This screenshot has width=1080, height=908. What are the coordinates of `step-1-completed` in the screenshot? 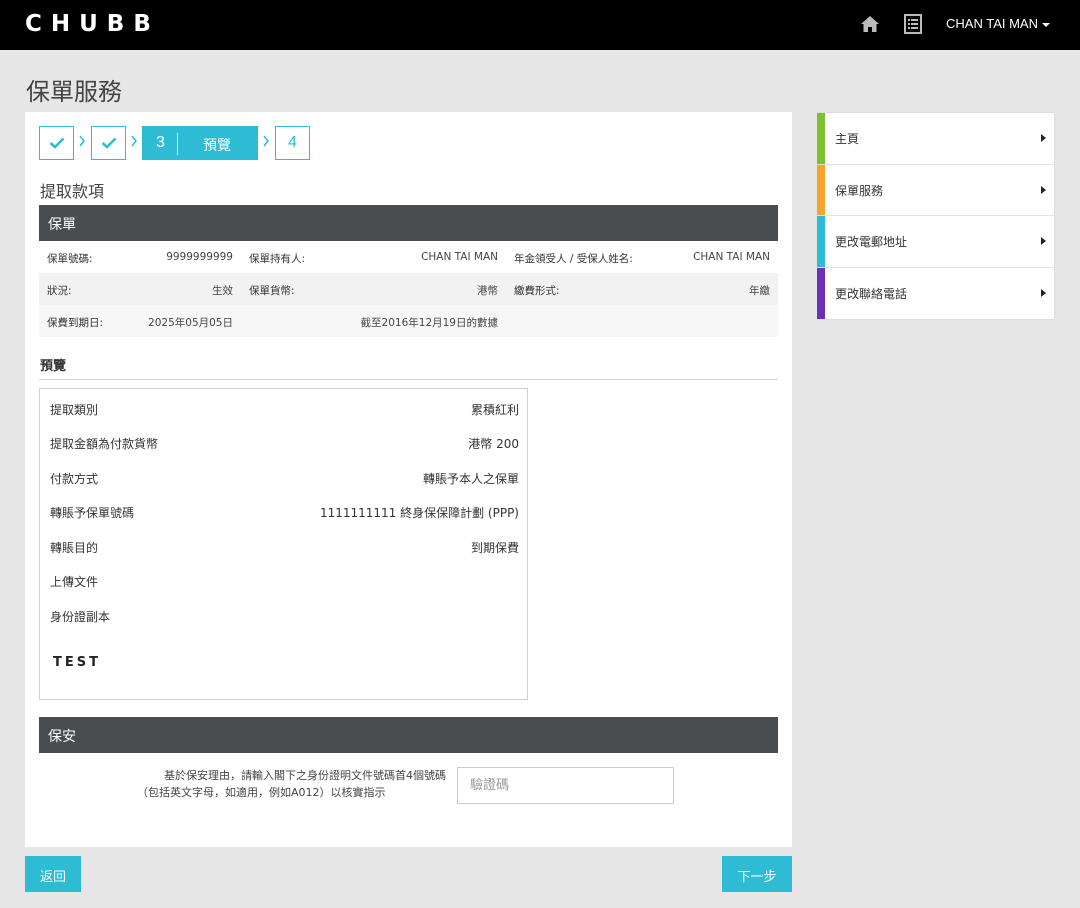 It's located at (56, 143).